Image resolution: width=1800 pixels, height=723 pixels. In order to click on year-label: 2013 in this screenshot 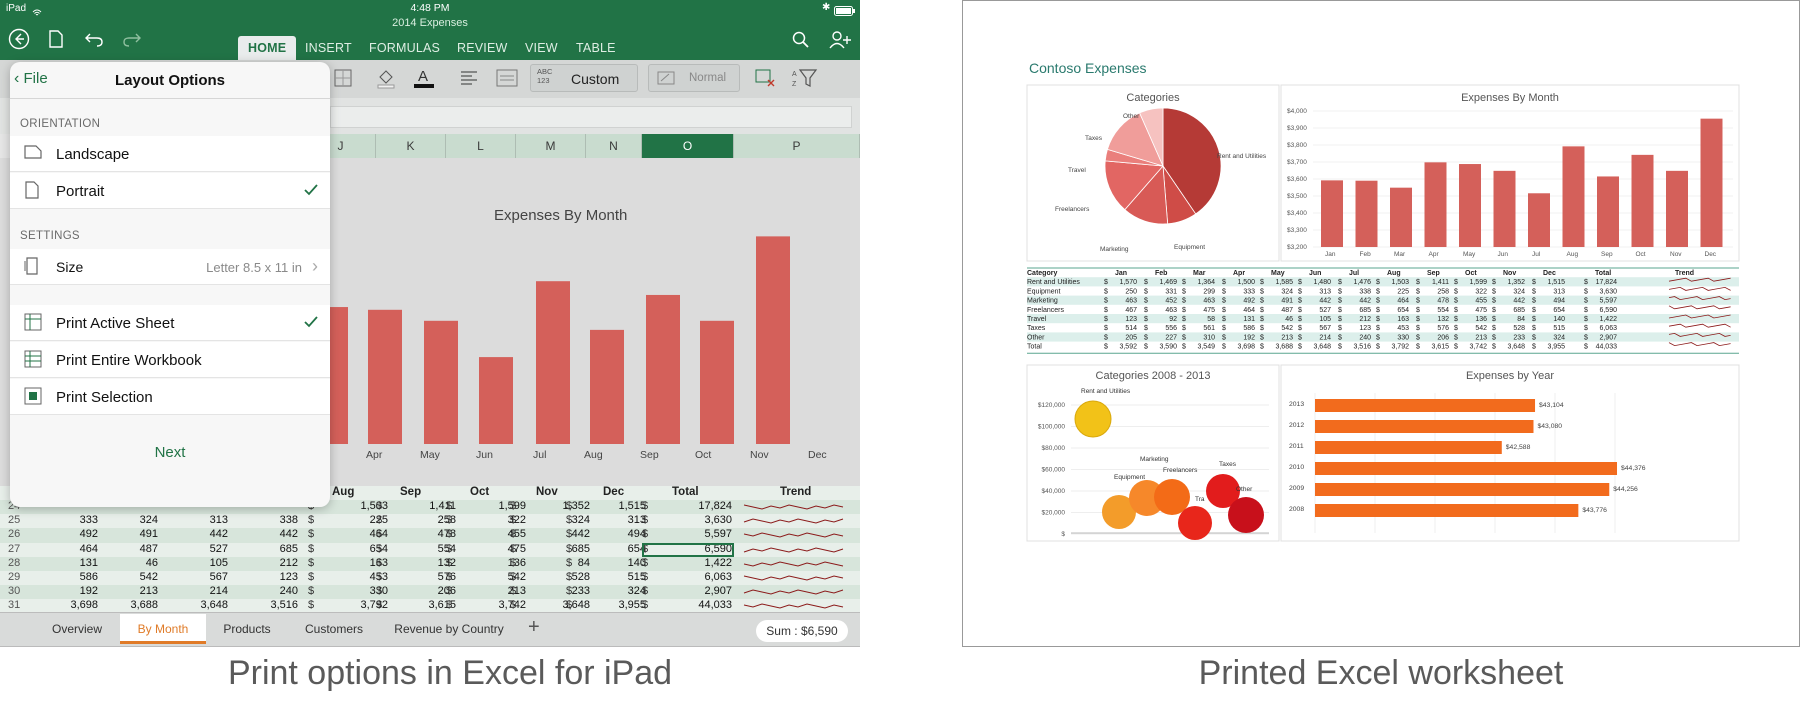, I will do `click(1296, 404)`.